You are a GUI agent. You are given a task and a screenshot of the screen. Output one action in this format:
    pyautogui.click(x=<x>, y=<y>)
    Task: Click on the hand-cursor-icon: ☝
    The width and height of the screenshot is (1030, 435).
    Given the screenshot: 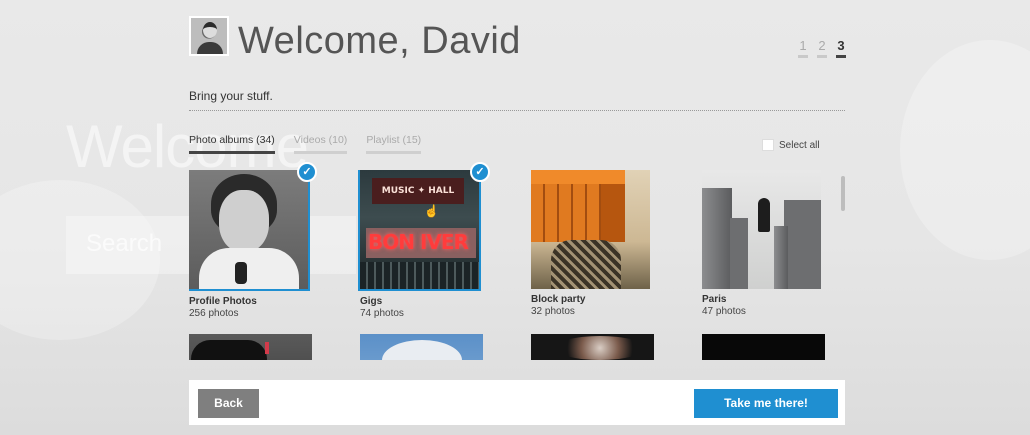 What is the action you would take?
    pyautogui.click(x=431, y=211)
    